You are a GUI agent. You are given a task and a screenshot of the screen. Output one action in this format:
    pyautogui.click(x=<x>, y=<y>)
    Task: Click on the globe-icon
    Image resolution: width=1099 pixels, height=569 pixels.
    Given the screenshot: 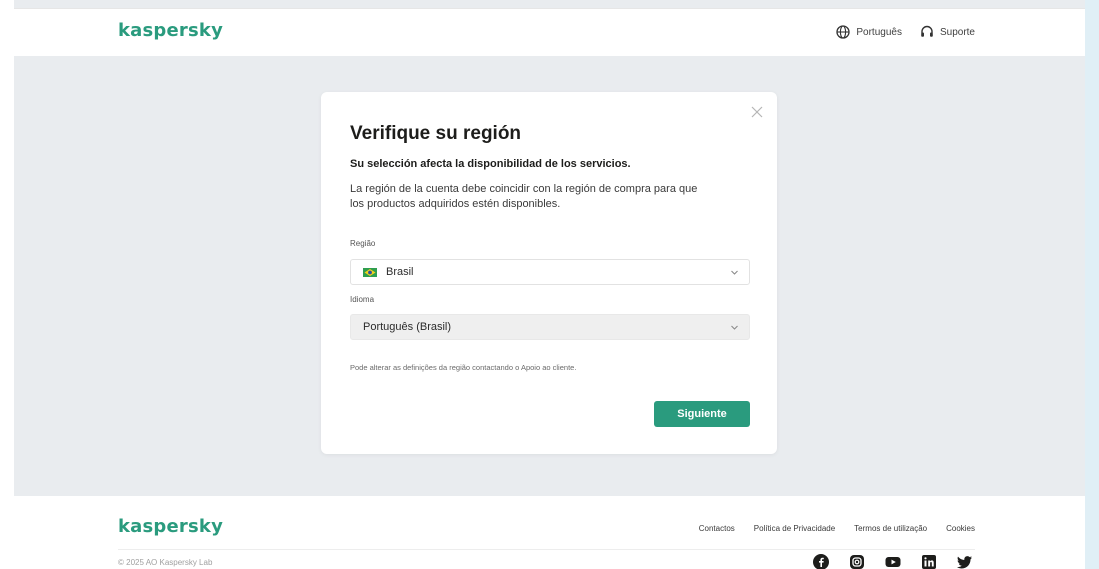 What is the action you would take?
    pyautogui.click(x=843, y=32)
    